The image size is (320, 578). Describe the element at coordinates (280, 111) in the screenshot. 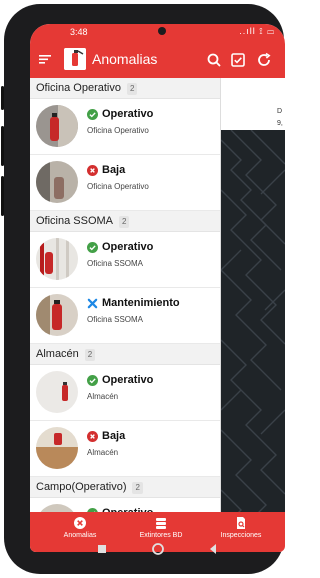

I see `detail-text: D` at that location.